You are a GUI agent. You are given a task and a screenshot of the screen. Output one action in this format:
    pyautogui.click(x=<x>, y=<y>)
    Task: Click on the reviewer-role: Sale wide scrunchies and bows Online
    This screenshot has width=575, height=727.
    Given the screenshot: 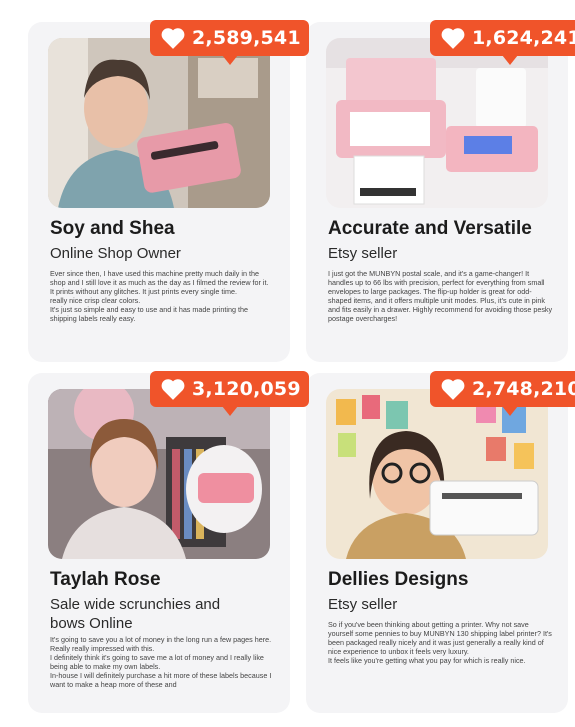 What is the action you would take?
    pyautogui.click(x=135, y=614)
    